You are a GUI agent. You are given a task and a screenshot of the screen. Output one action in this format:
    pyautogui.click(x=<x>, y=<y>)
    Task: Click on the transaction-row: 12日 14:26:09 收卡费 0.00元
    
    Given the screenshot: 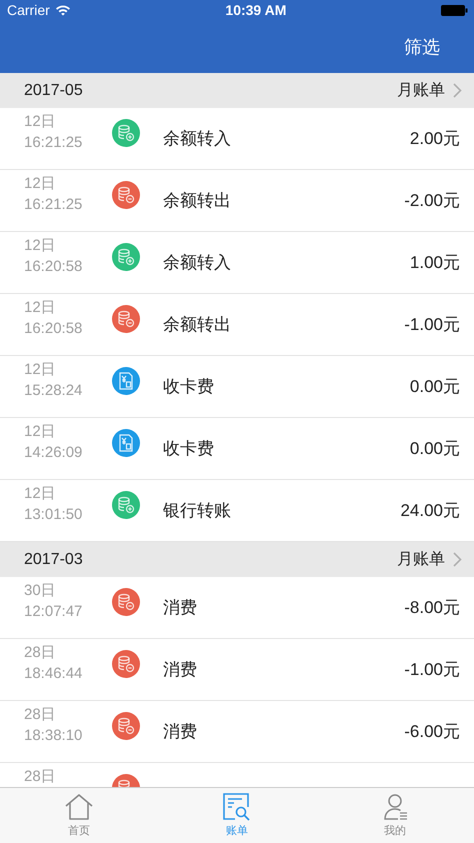 What is the action you would take?
    pyautogui.click(x=237, y=449)
    